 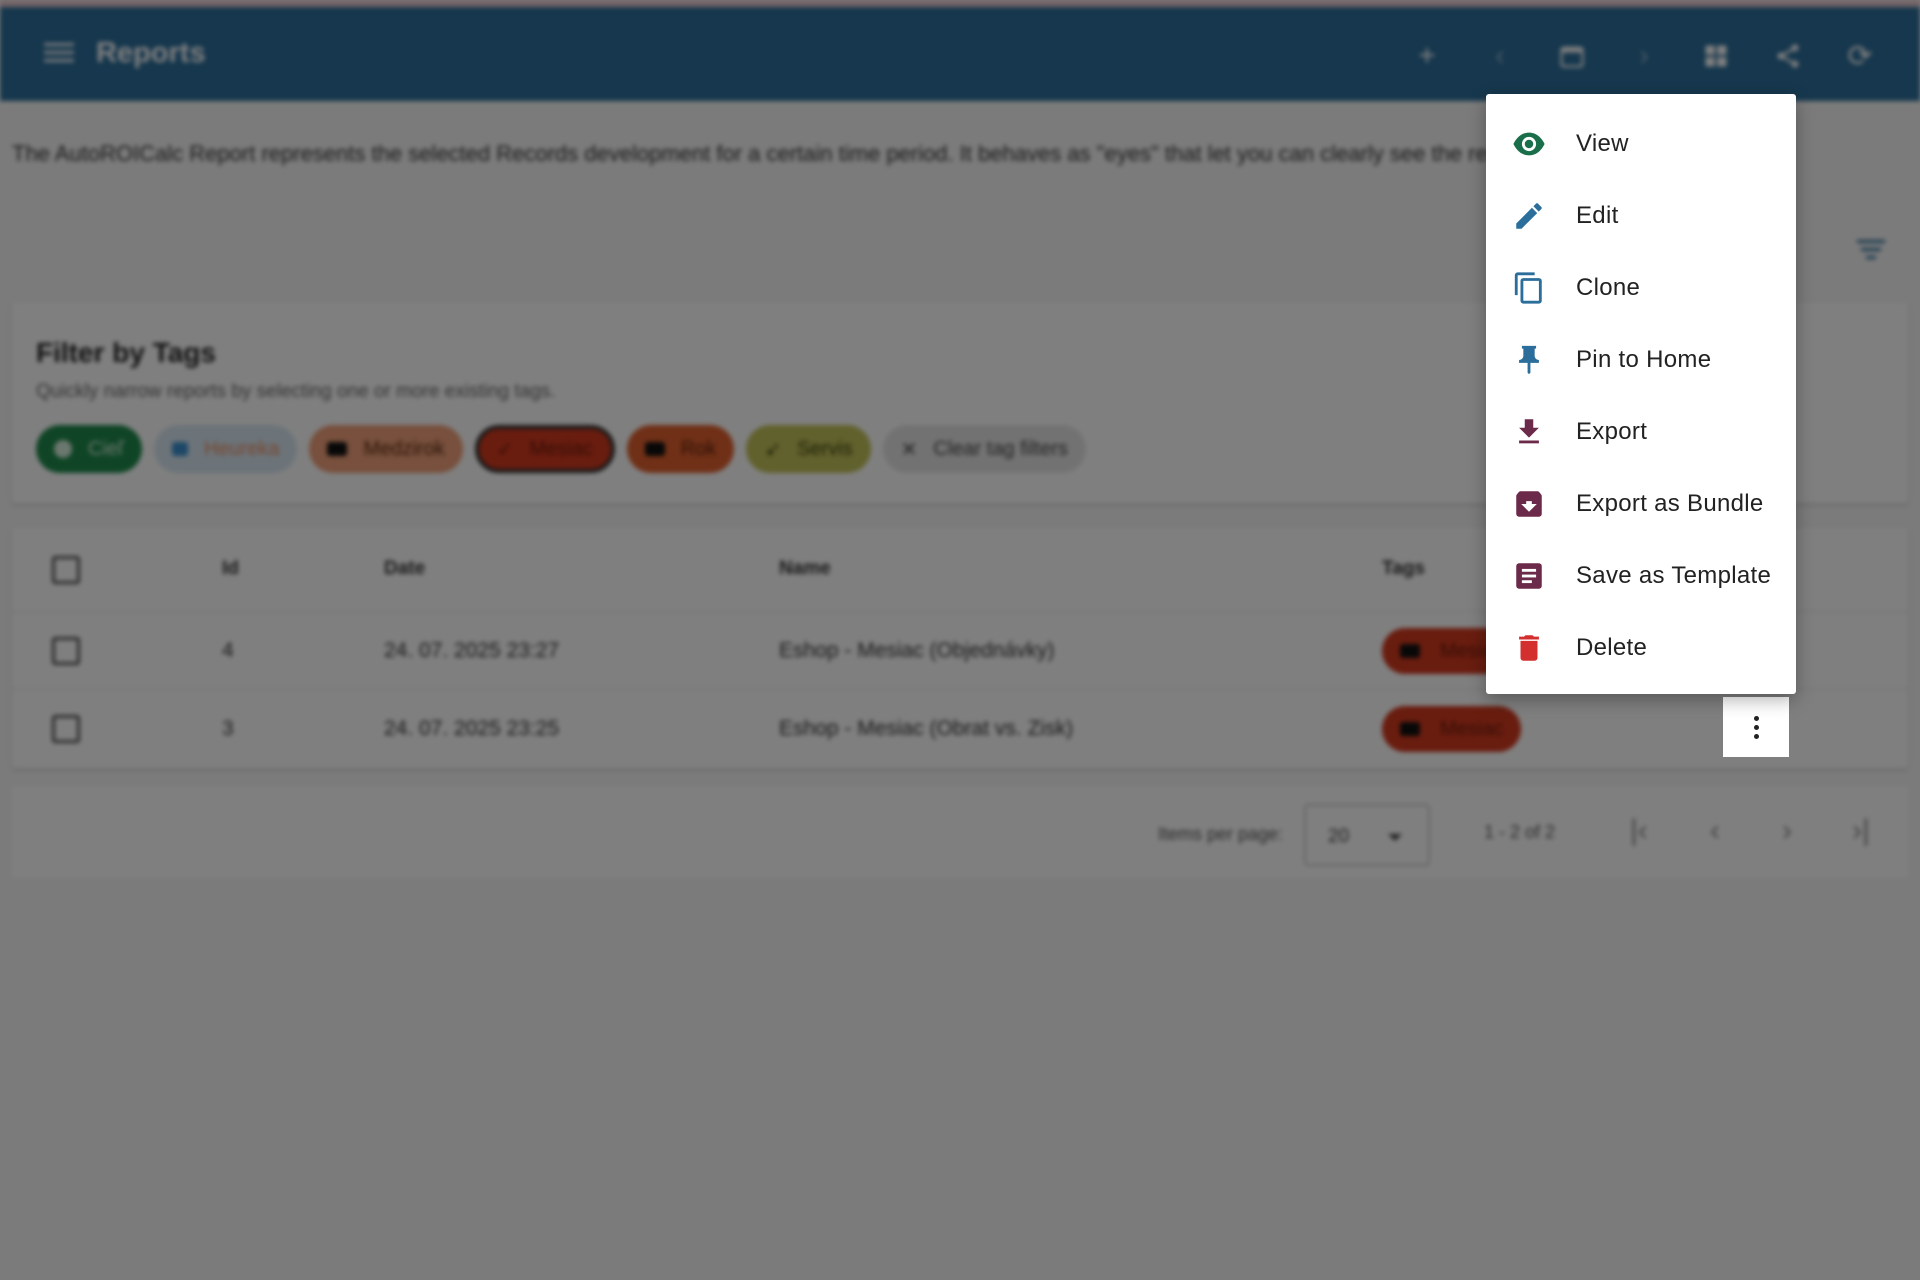 I want to click on menu-item-label: Save as Template, so click(x=1674, y=575).